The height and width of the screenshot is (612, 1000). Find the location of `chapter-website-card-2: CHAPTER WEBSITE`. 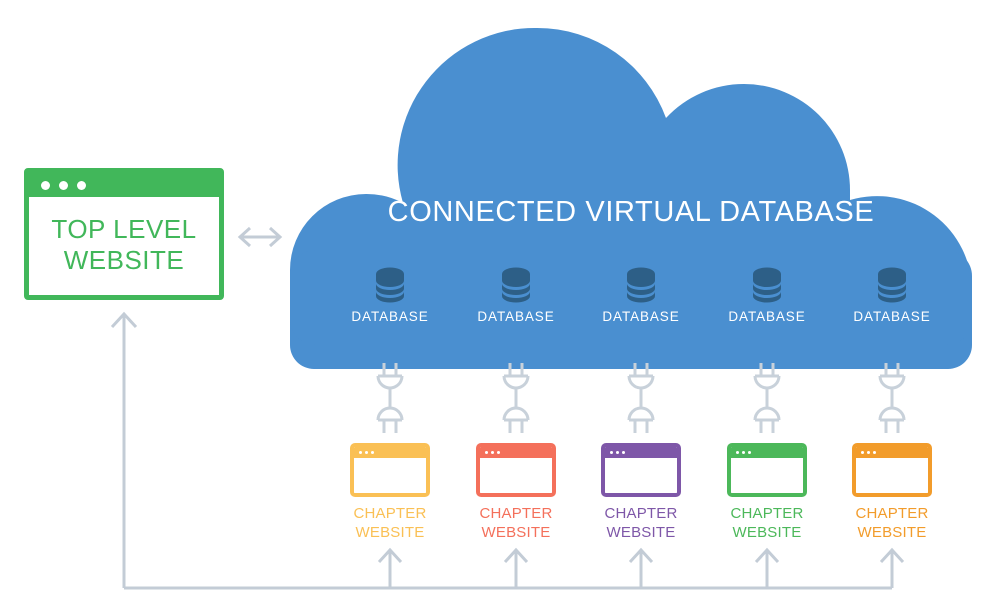

chapter-website-card-2: CHAPTER WEBSITE is located at coordinates (516, 493).